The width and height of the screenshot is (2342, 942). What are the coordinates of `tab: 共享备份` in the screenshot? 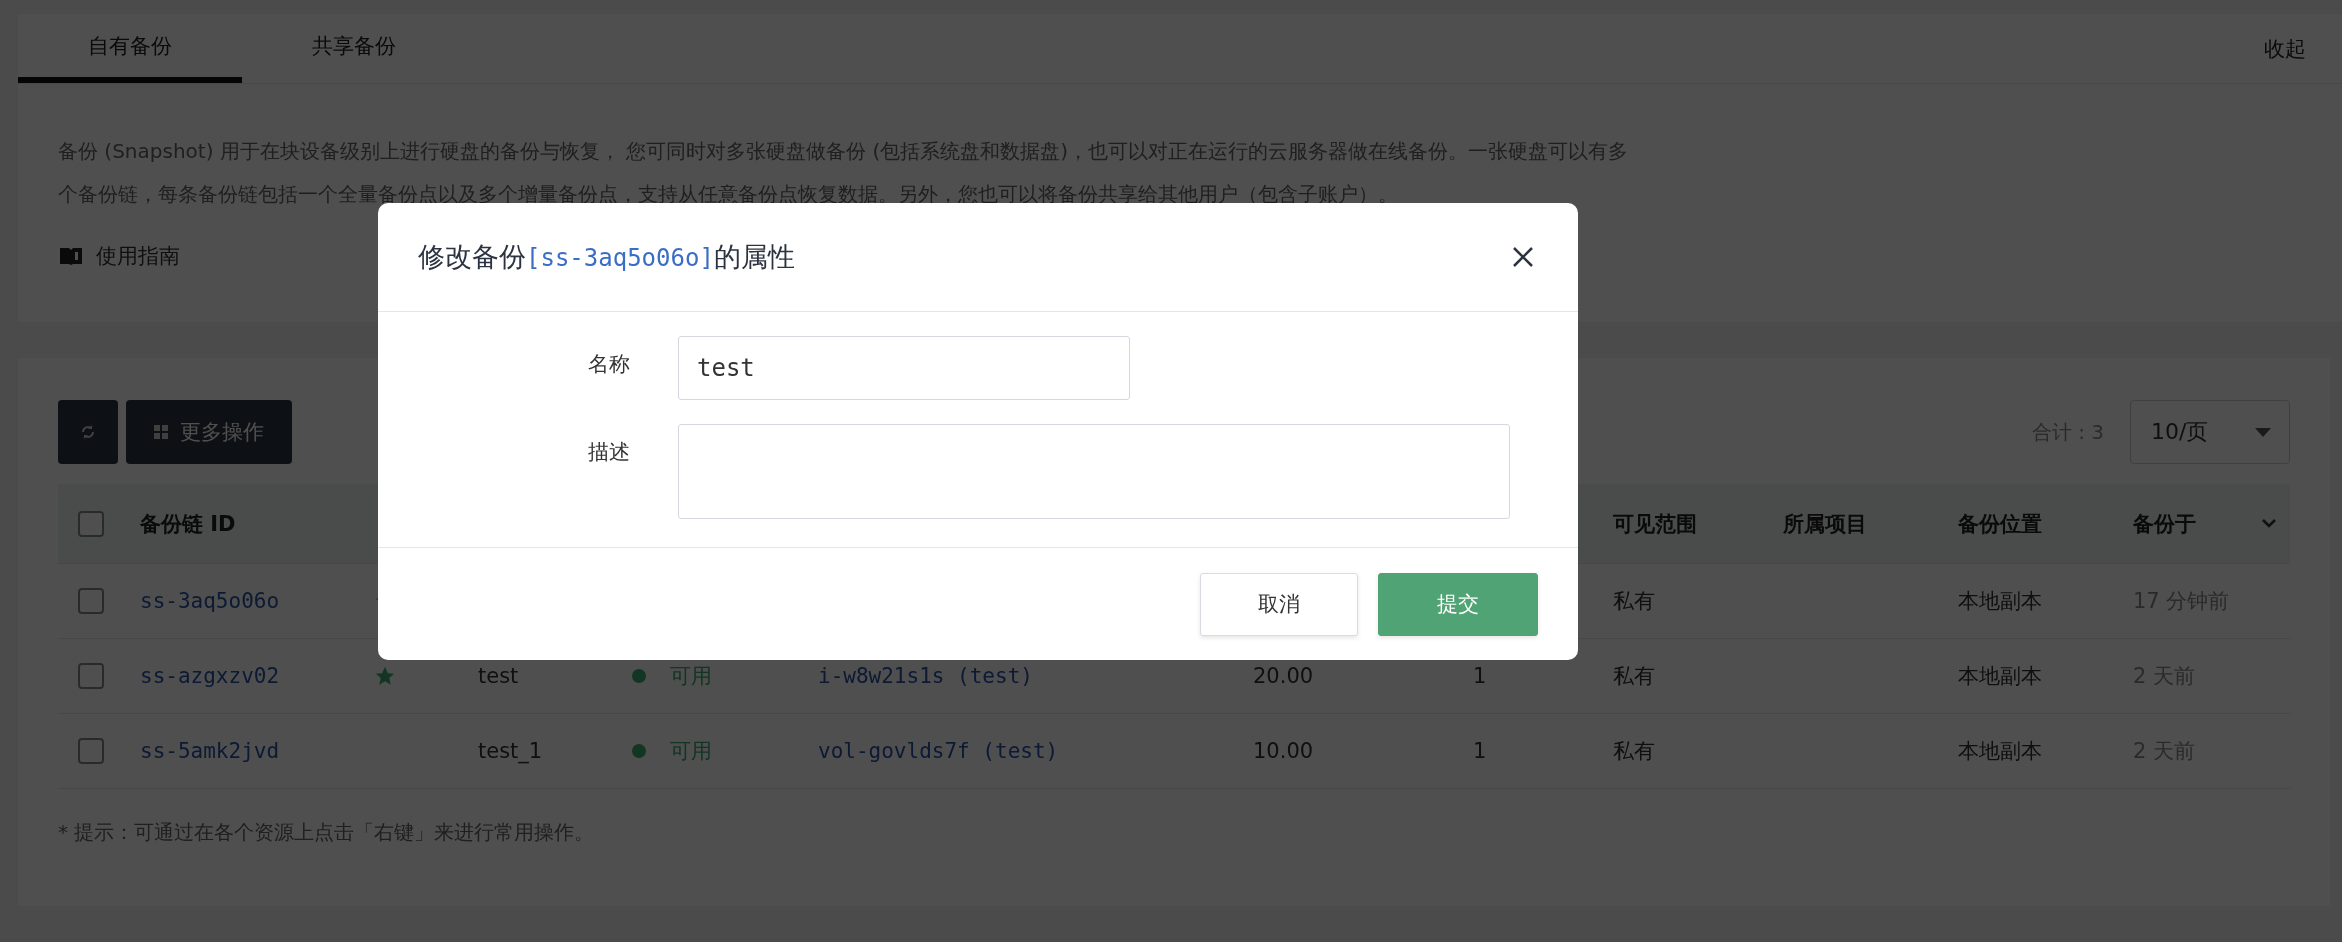 It's located at (354, 48).